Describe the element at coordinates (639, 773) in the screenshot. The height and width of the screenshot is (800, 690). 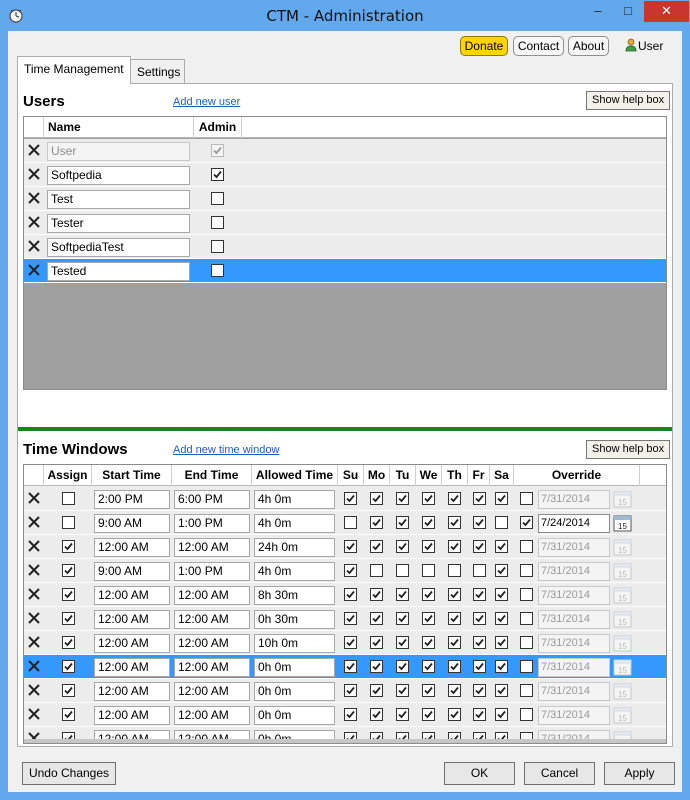
I see `apply-button: Apply` at that location.